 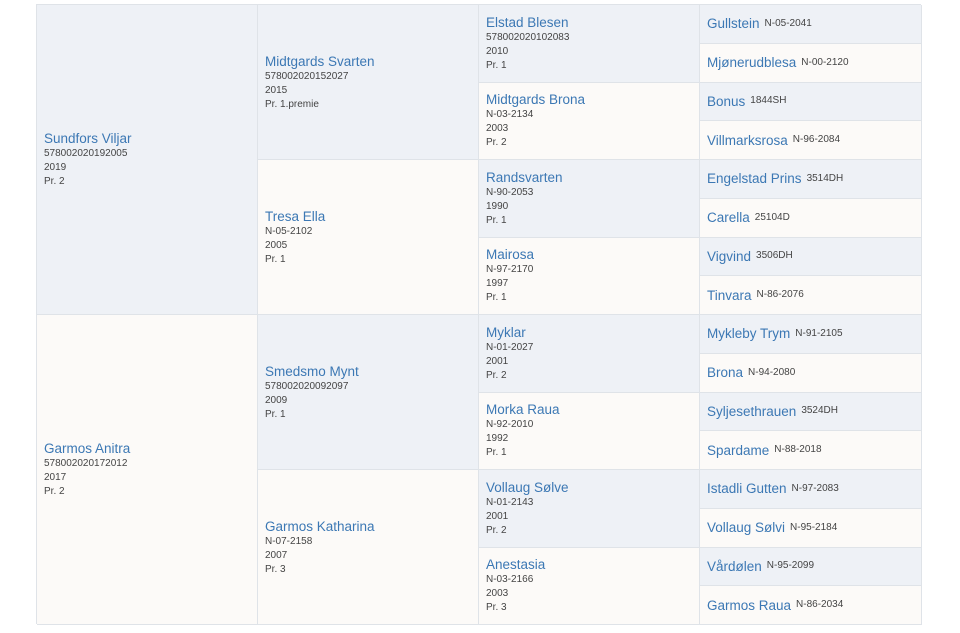 I want to click on horse-name-link: Mairosa, so click(x=589, y=254).